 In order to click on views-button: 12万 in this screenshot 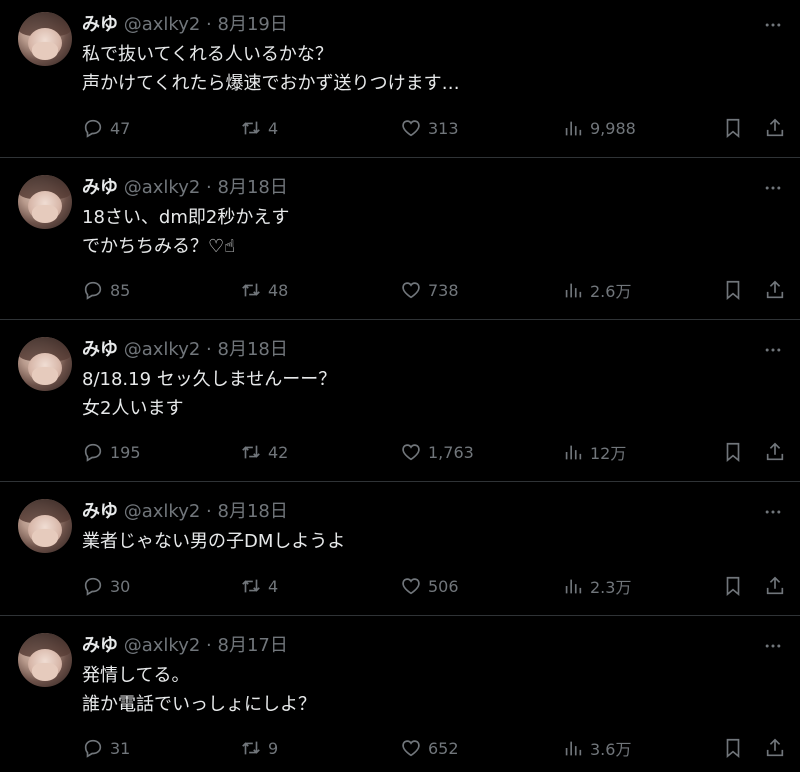, I will do `click(594, 452)`.